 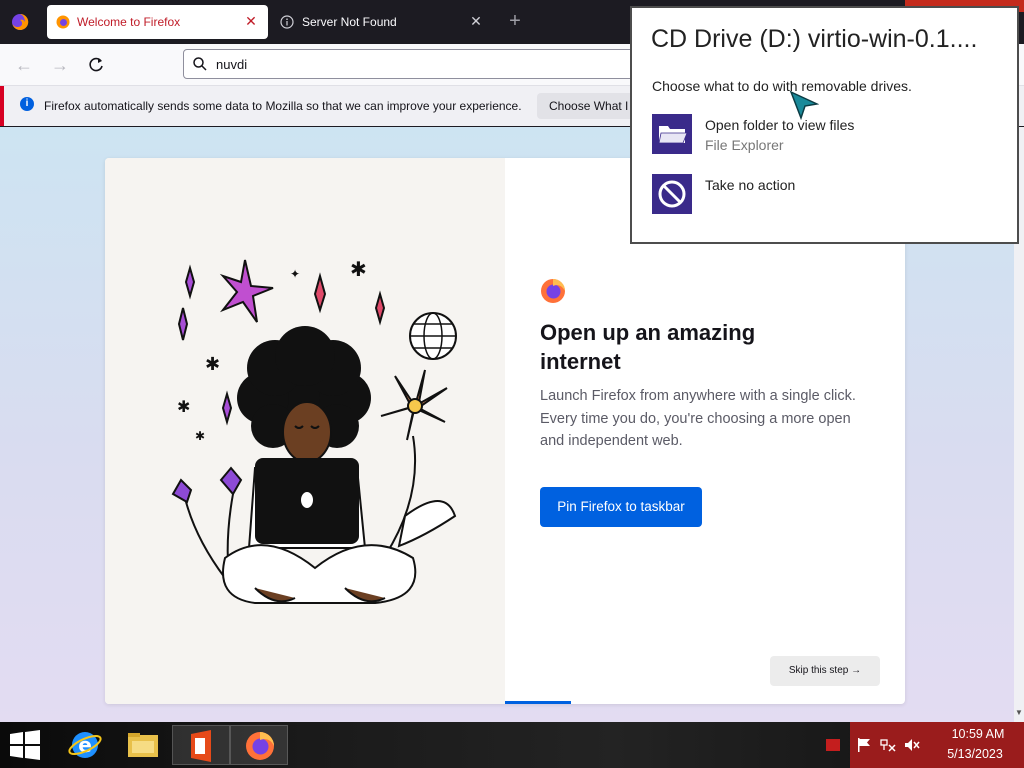 I want to click on pin-firefox-to-taskbar-button: Pin Firefox to taskbar, so click(x=621, y=507).